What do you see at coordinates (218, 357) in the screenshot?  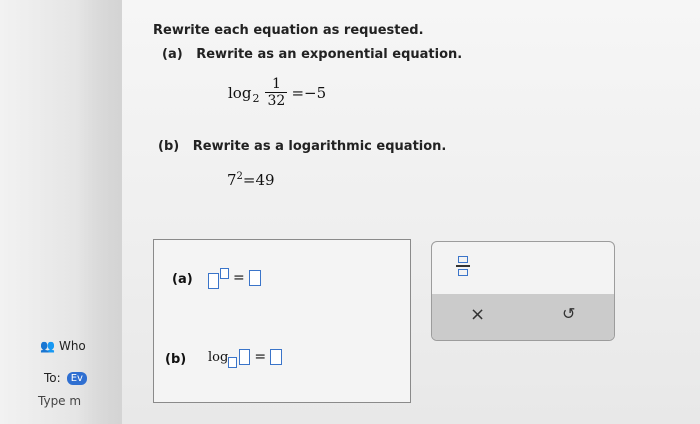 I see `log-text: log` at bounding box center [218, 357].